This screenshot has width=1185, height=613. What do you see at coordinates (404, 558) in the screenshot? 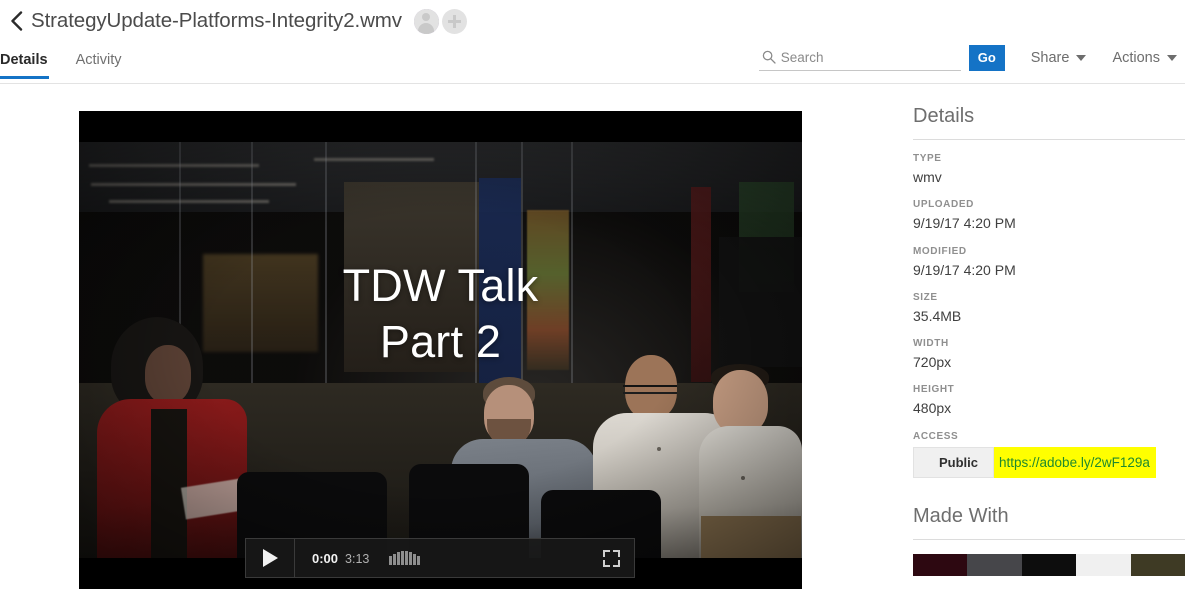
I see `volume-bars-icon` at bounding box center [404, 558].